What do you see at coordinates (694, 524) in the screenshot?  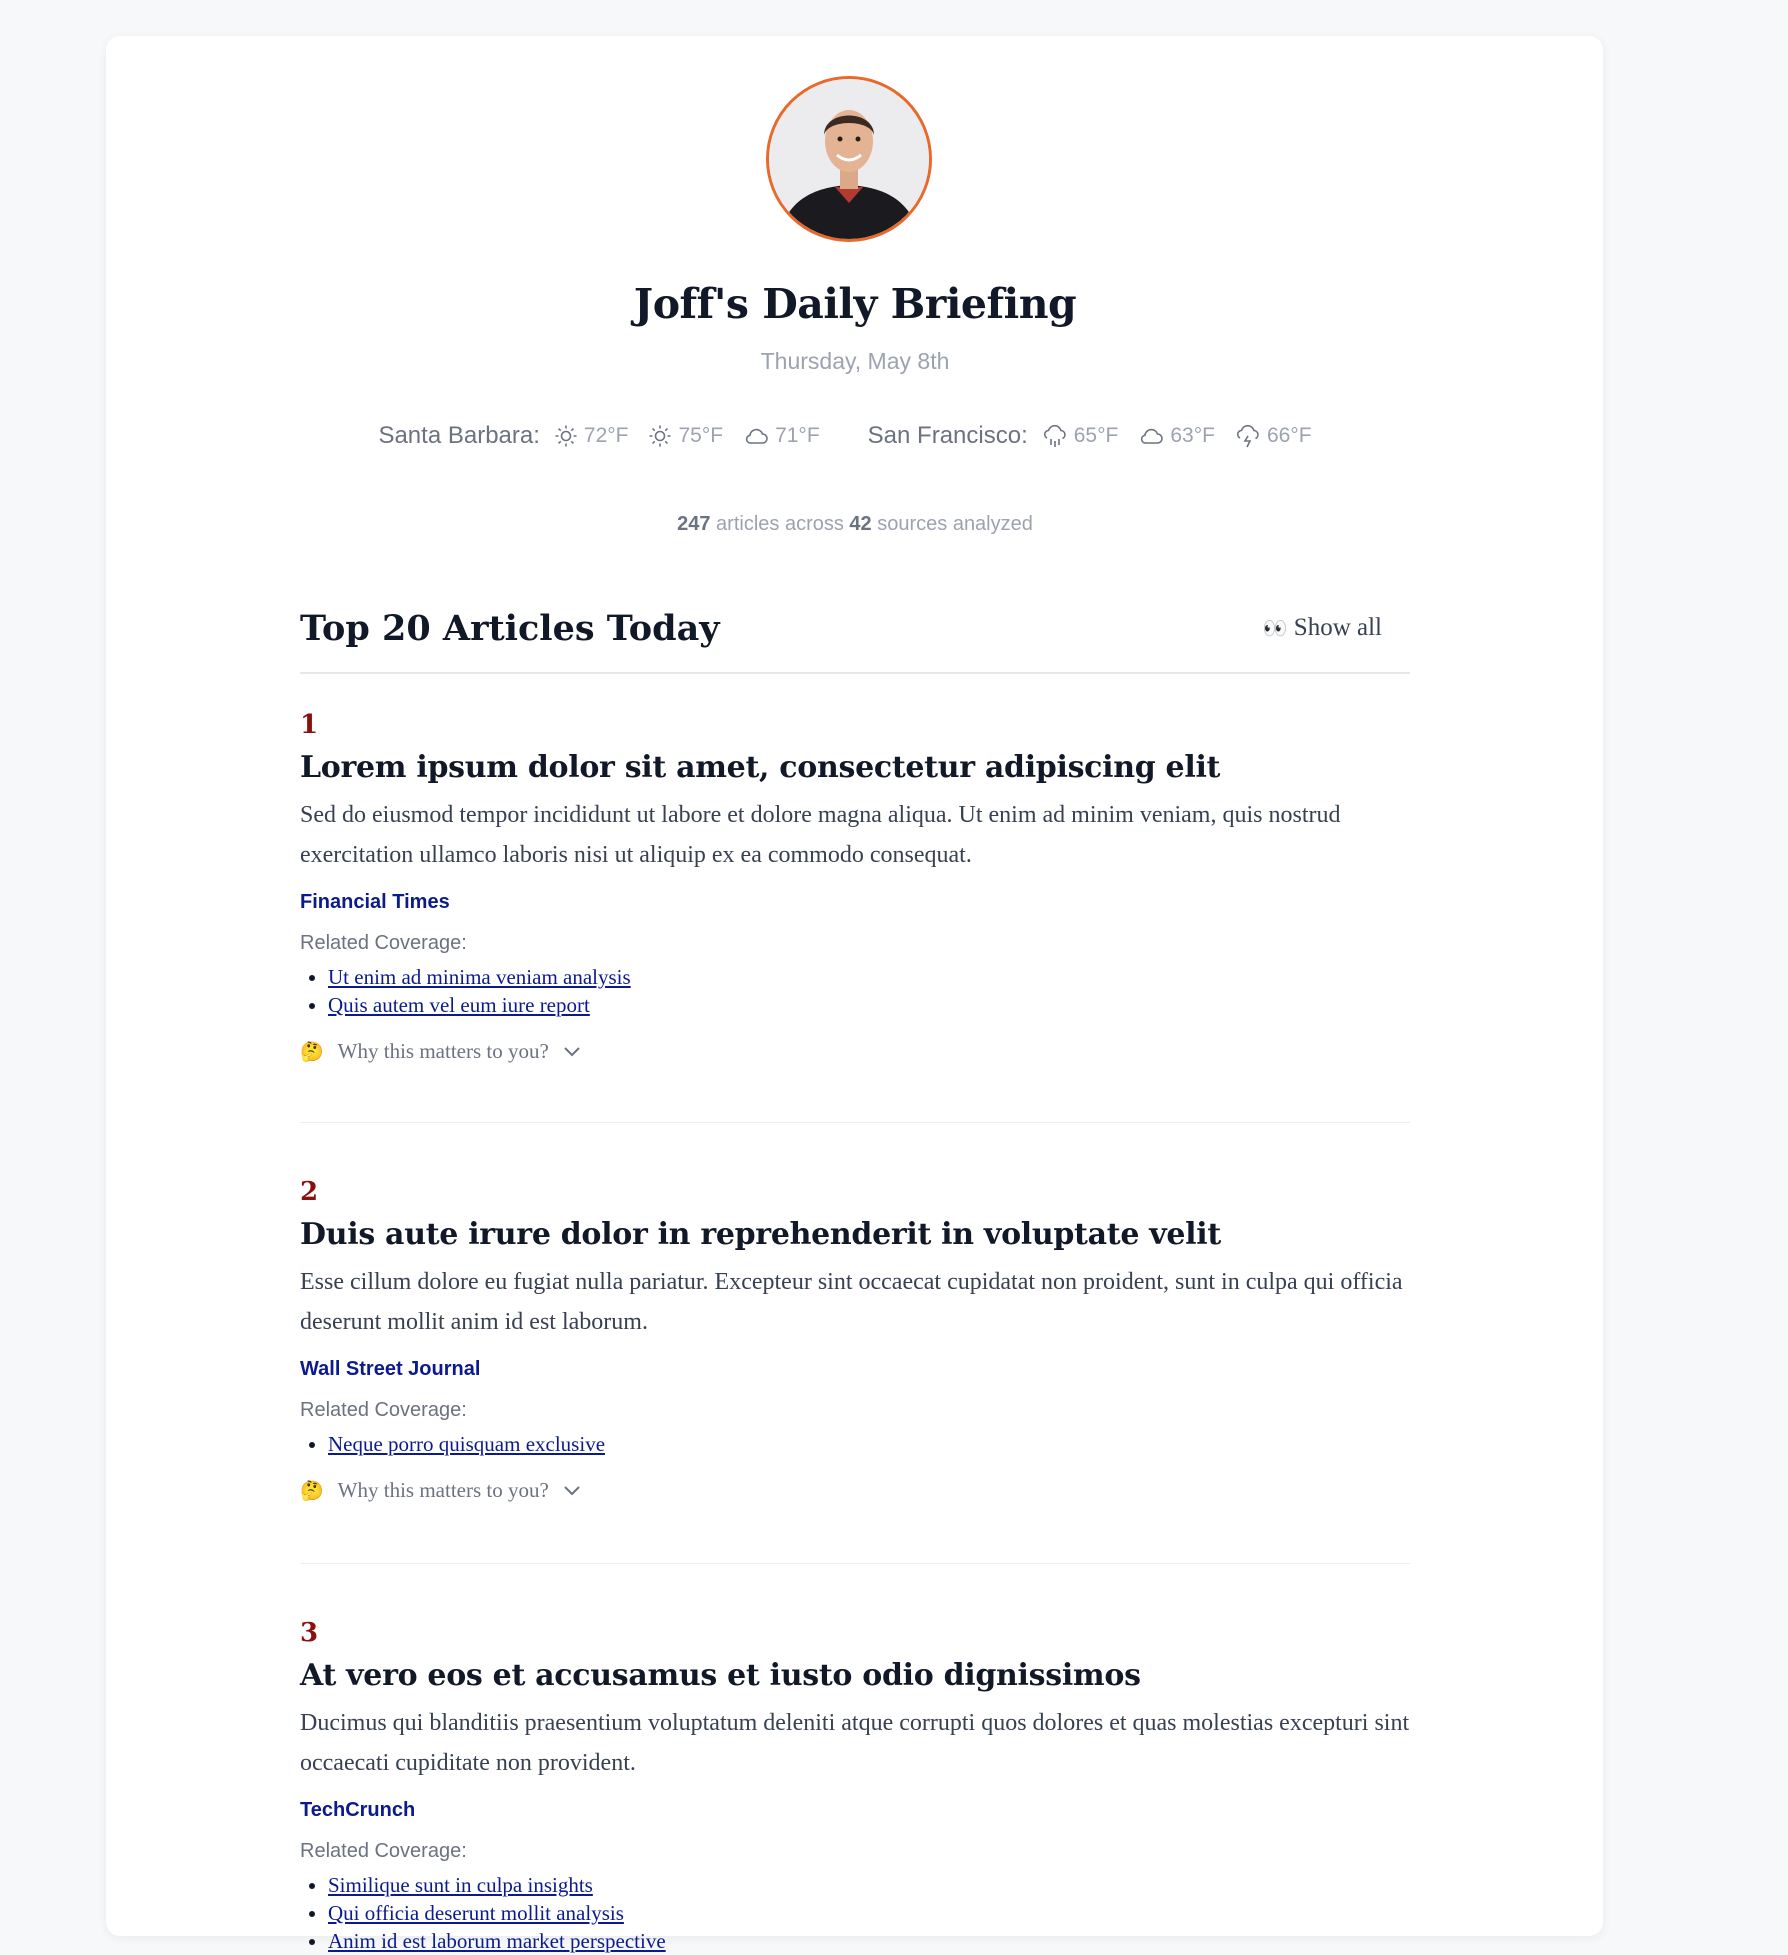 I see `articles-count: 247` at bounding box center [694, 524].